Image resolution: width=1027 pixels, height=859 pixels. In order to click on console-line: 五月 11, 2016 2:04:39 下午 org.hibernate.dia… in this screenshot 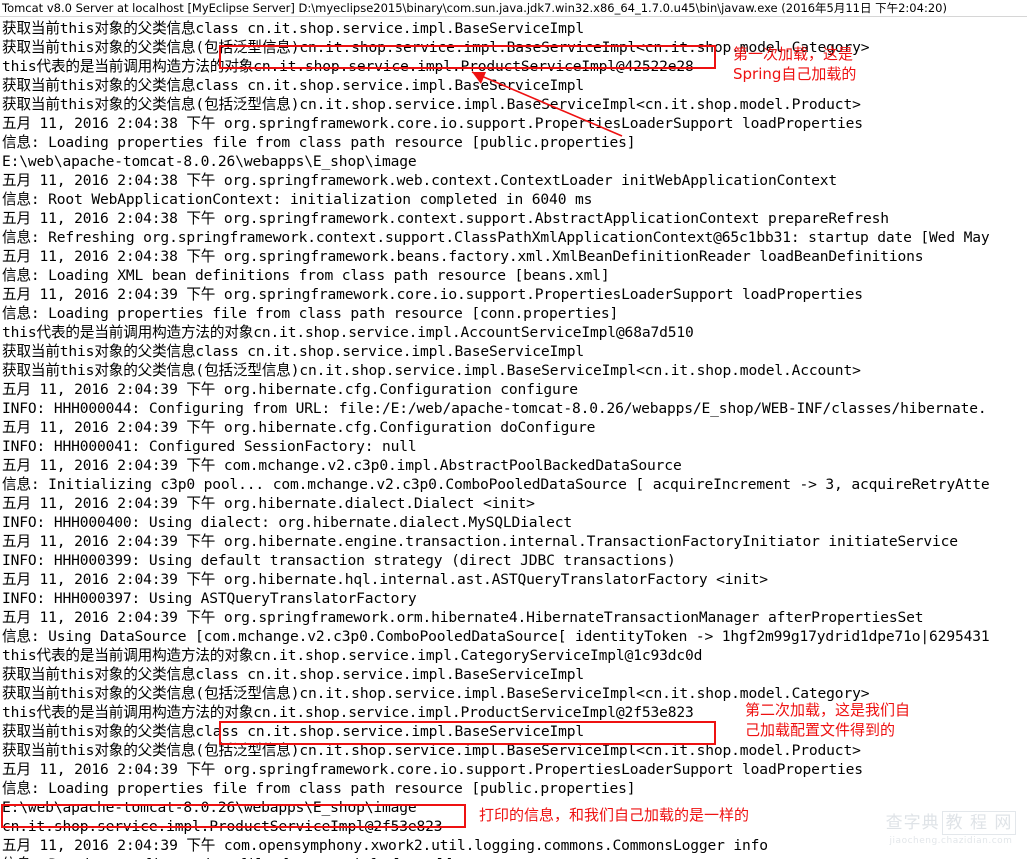, I will do `click(268, 503)`.